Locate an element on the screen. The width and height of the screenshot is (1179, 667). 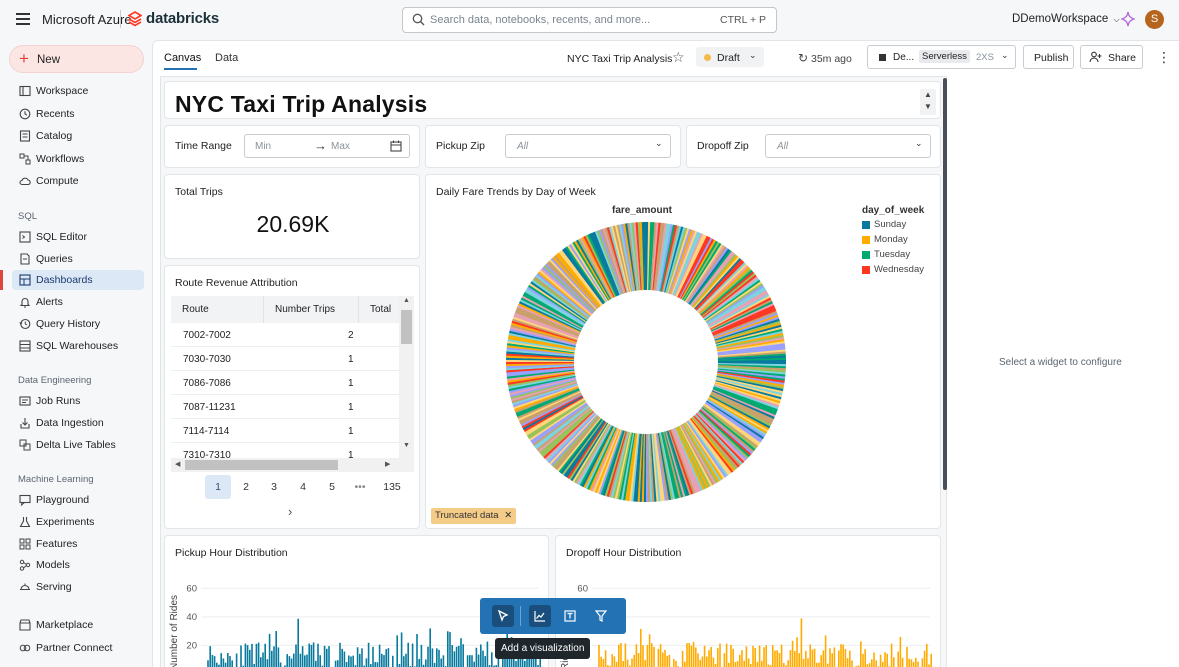
page-button: 135 is located at coordinates (392, 487).